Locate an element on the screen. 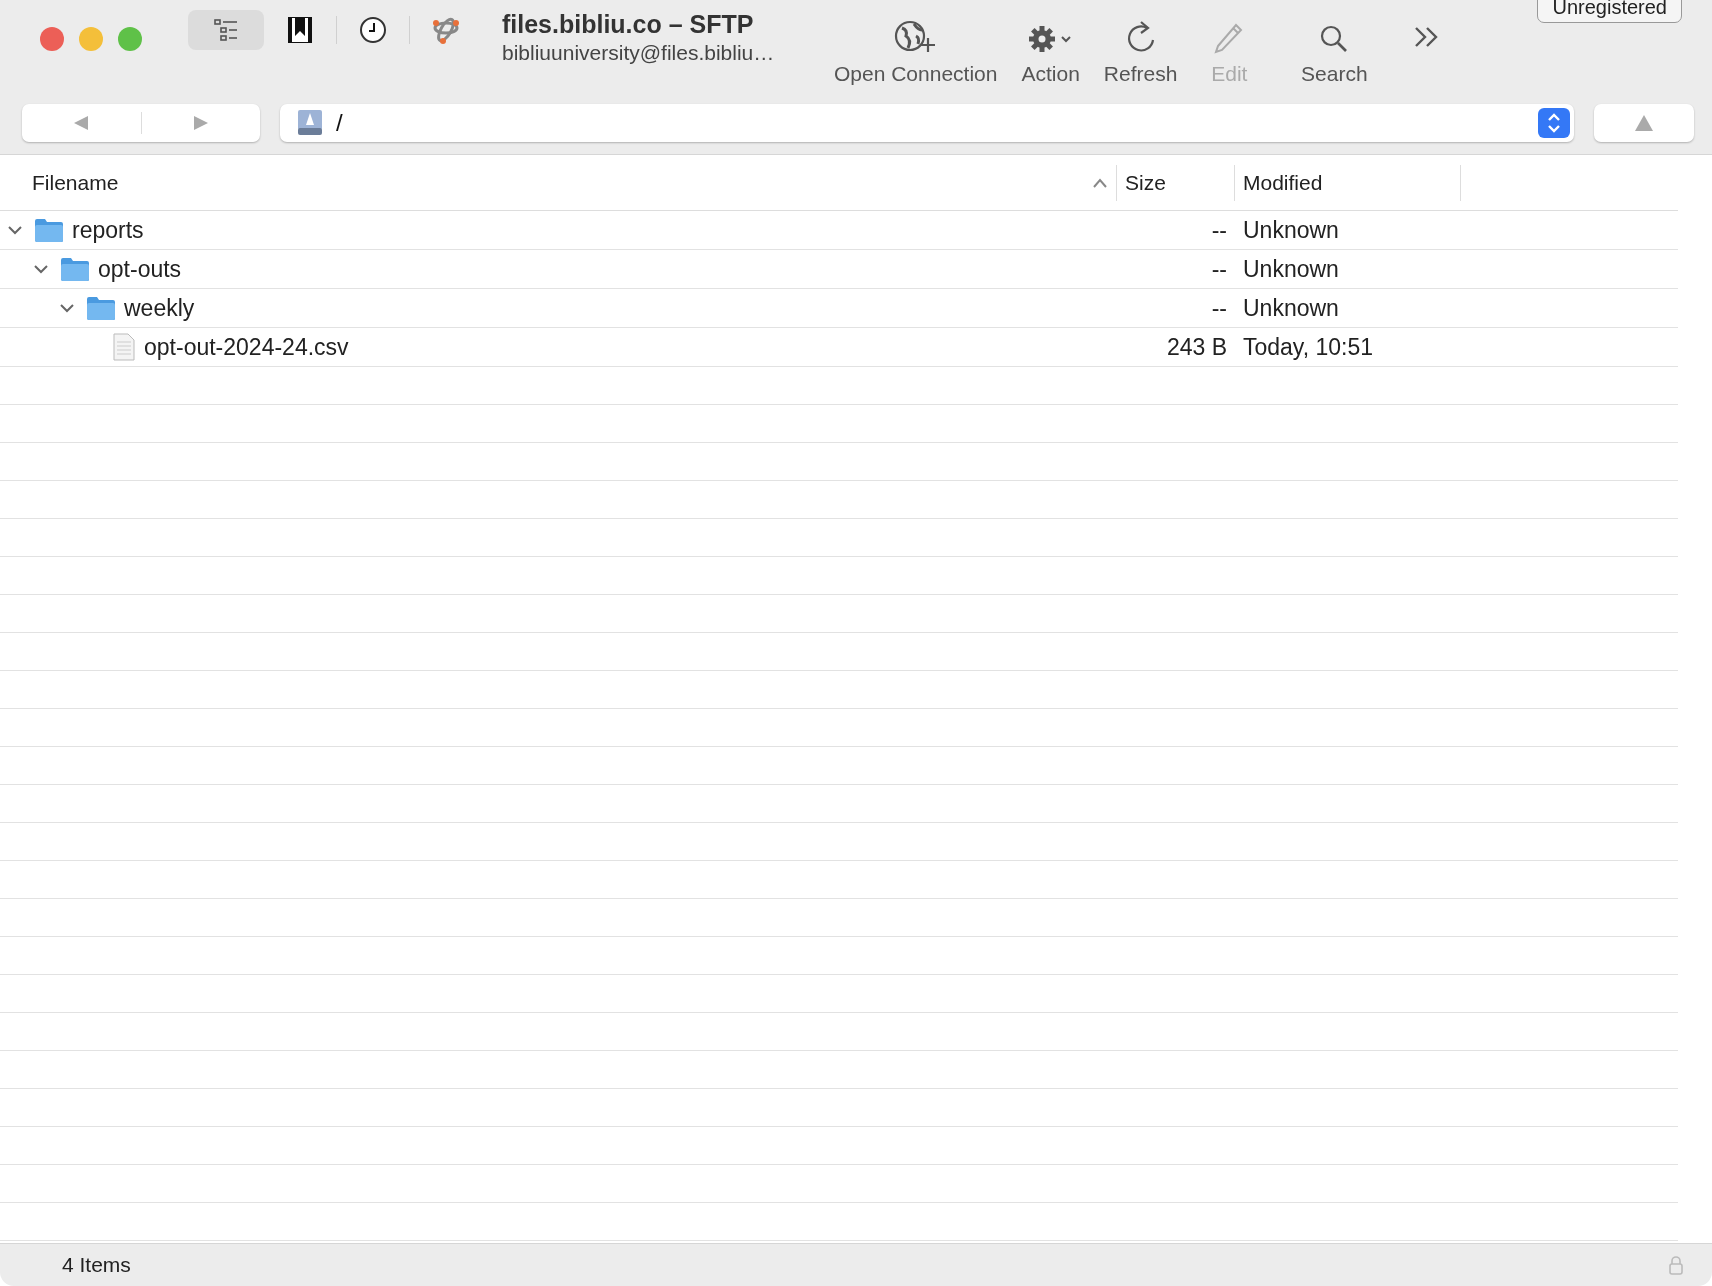  clock-icon is located at coordinates (373, 30).